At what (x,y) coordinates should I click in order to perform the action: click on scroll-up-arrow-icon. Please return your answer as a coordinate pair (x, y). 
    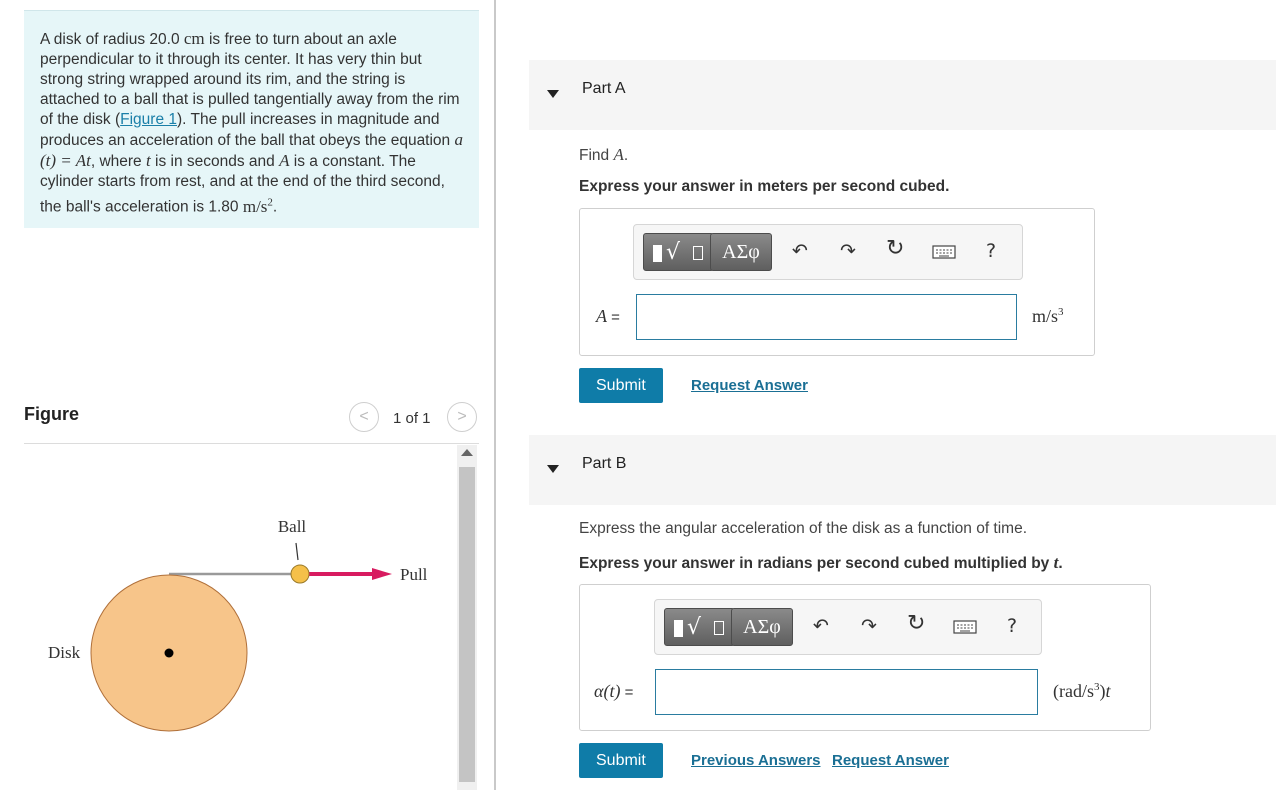
    Looking at the image, I should click on (467, 452).